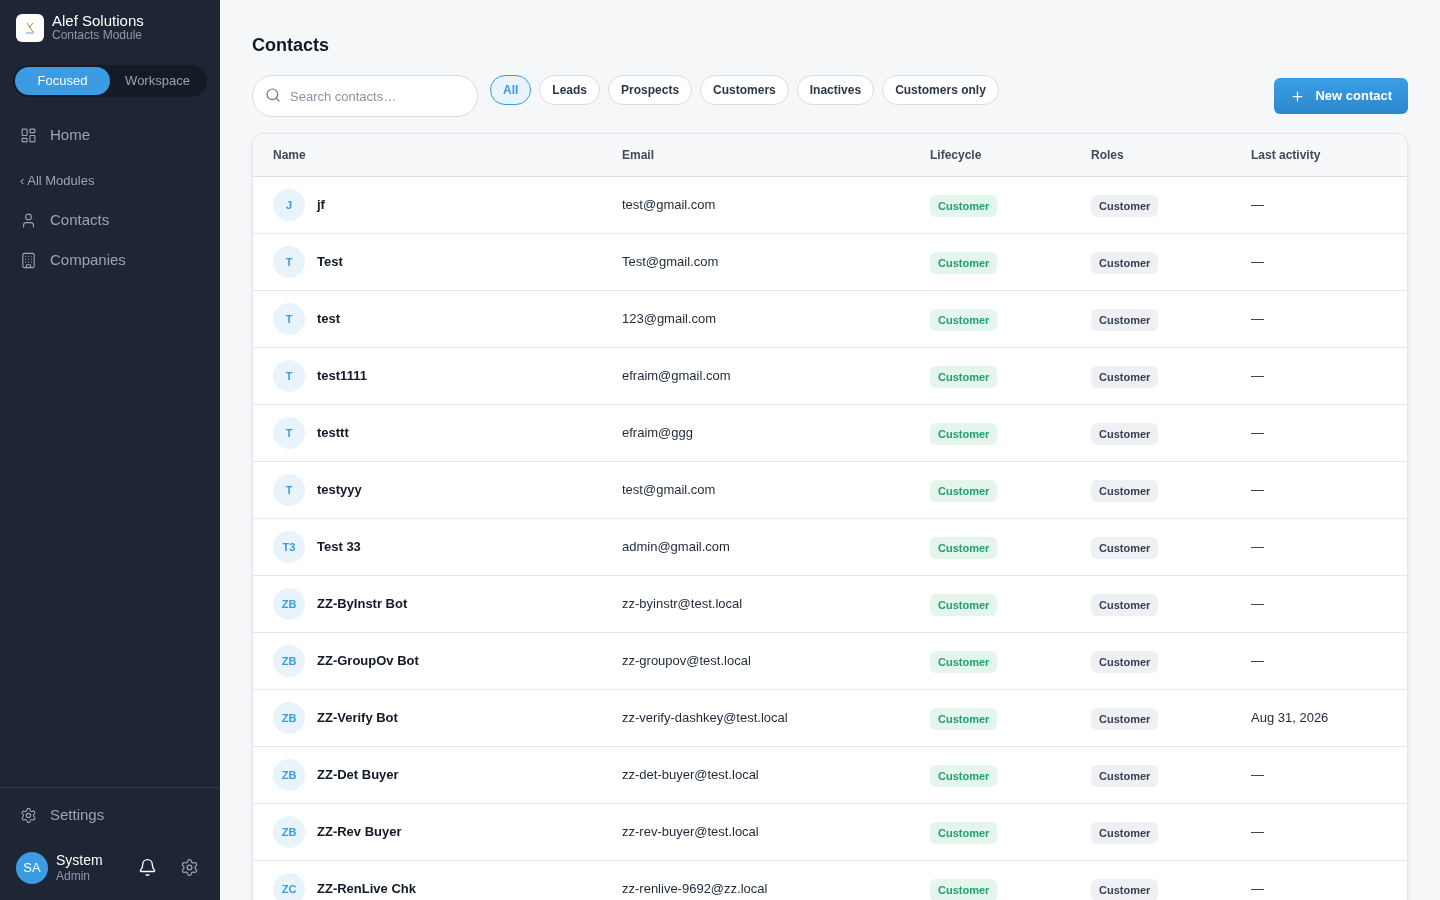 This screenshot has height=900, width=1440. I want to click on search-icon, so click(273, 95).